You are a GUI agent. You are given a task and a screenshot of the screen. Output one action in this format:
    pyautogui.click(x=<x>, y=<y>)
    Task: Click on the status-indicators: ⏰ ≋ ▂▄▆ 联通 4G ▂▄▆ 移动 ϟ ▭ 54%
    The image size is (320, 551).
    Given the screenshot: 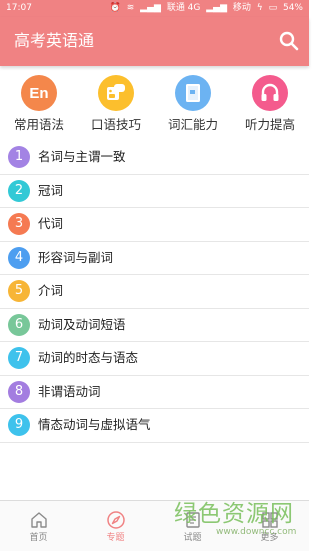 What is the action you would take?
    pyautogui.click(x=205, y=8)
    